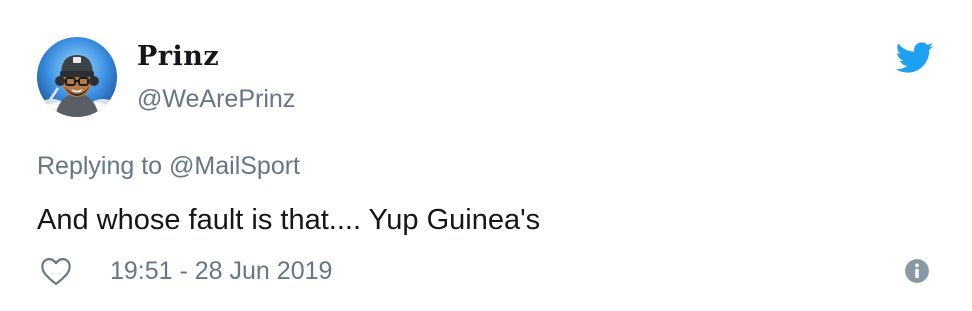 The width and height of the screenshot is (972, 311). I want to click on avatar, so click(77, 77).